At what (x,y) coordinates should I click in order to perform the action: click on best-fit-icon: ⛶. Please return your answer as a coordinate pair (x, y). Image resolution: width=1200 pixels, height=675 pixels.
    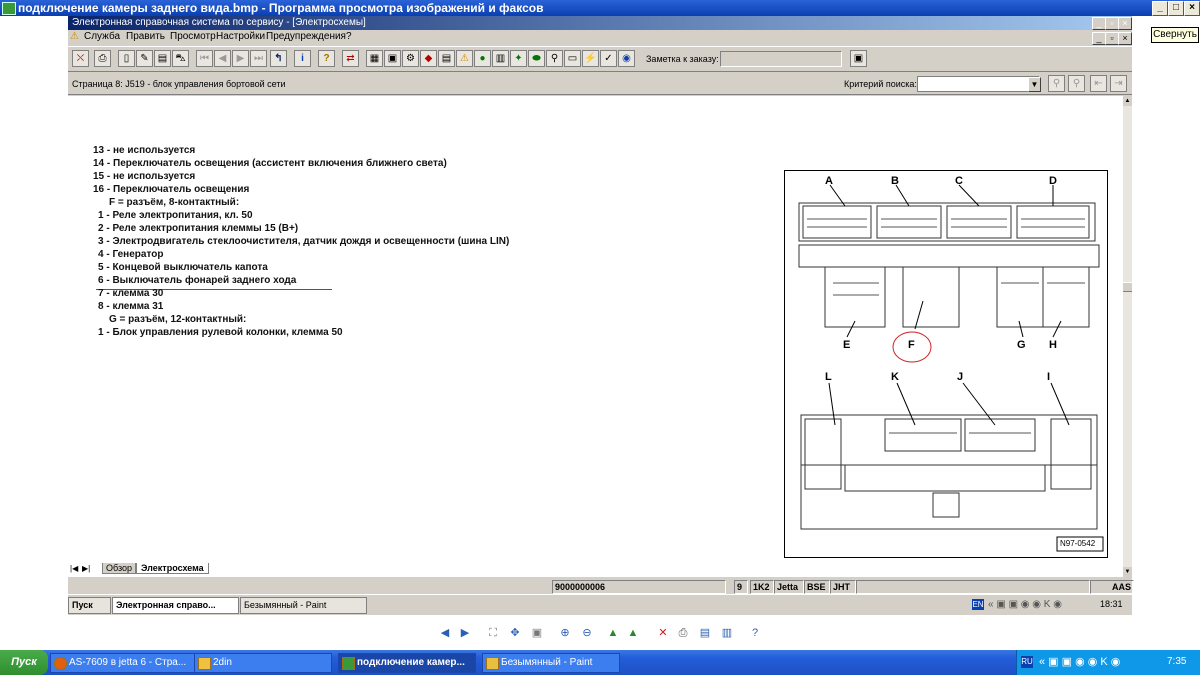
    Looking at the image, I should click on (493, 633).